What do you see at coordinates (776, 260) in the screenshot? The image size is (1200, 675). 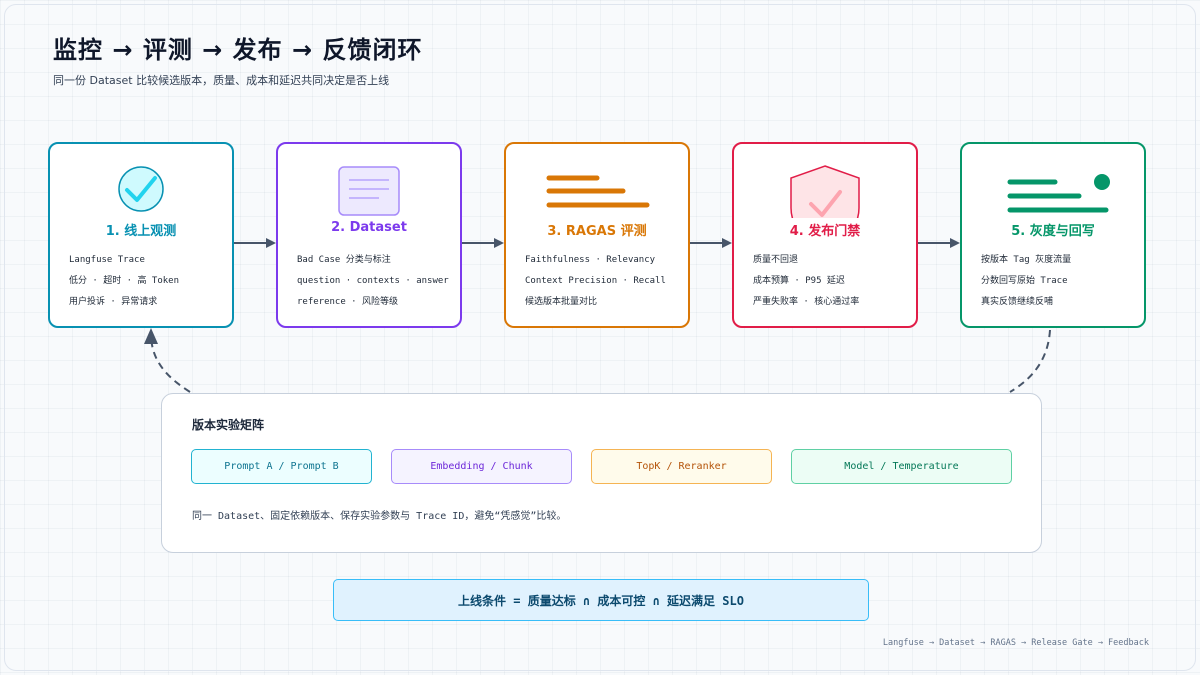 I see `stage-detail-line: 质量不回退` at bounding box center [776, 260].